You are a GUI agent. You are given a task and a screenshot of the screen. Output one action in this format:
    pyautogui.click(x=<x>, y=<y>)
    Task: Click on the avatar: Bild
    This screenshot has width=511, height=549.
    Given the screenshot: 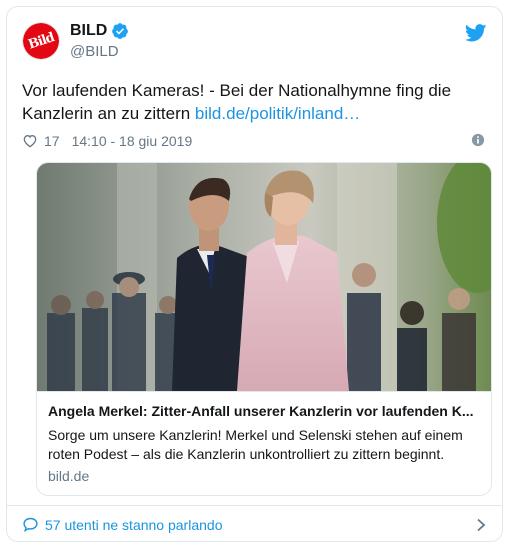 What is the action you would take?
    pyautogui.click(x=41, y=41)
    